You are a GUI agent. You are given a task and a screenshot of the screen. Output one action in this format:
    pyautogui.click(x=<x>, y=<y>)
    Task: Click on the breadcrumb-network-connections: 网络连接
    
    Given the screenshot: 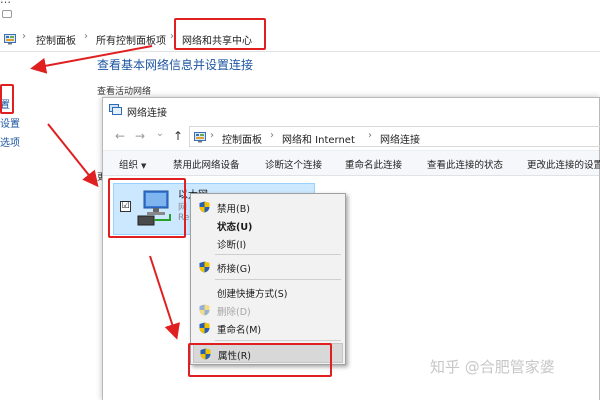 What is the action you would take?
    pyautogui.click(x=400, y=138)
    